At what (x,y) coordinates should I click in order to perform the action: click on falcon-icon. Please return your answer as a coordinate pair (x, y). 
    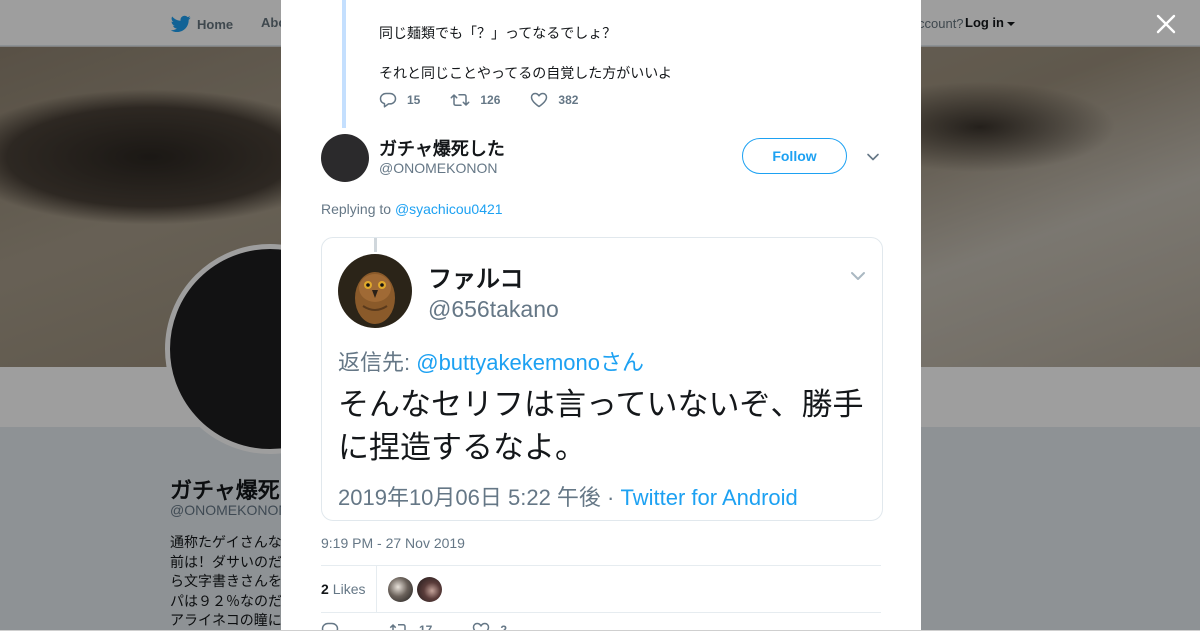
    Looking at the image, I should click on (375, 291).